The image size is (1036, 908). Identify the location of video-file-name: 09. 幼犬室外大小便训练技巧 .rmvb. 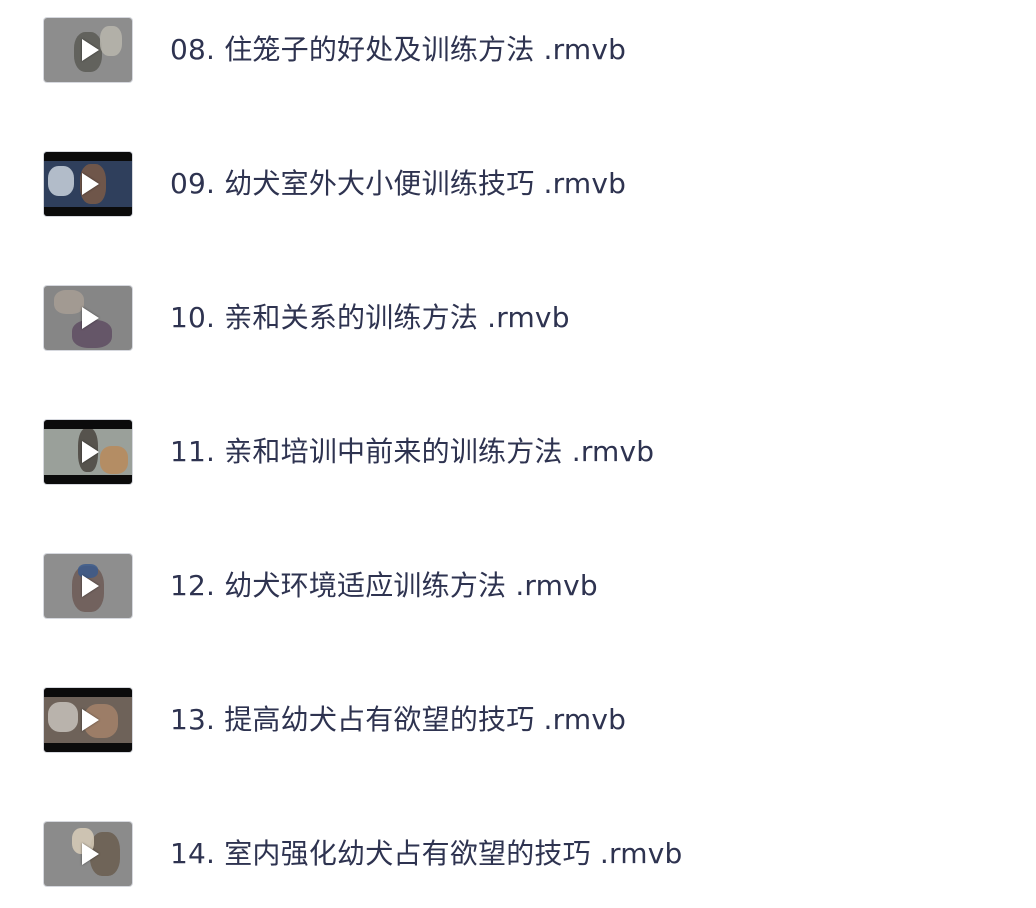
(398, 184).